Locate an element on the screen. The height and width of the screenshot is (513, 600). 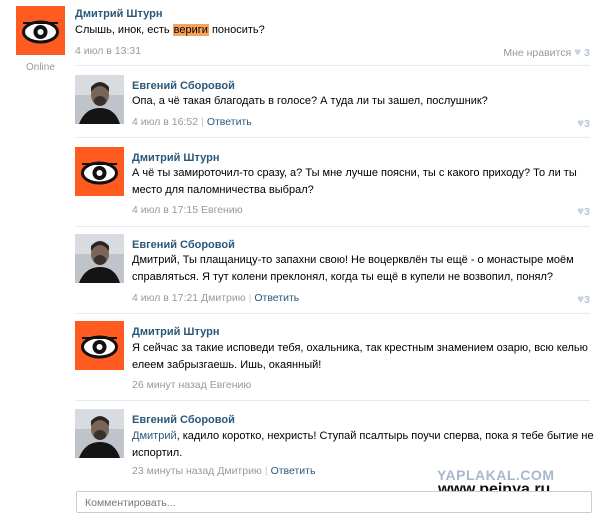
mention-link: Дмитрий is located at coordinates (154, 436).